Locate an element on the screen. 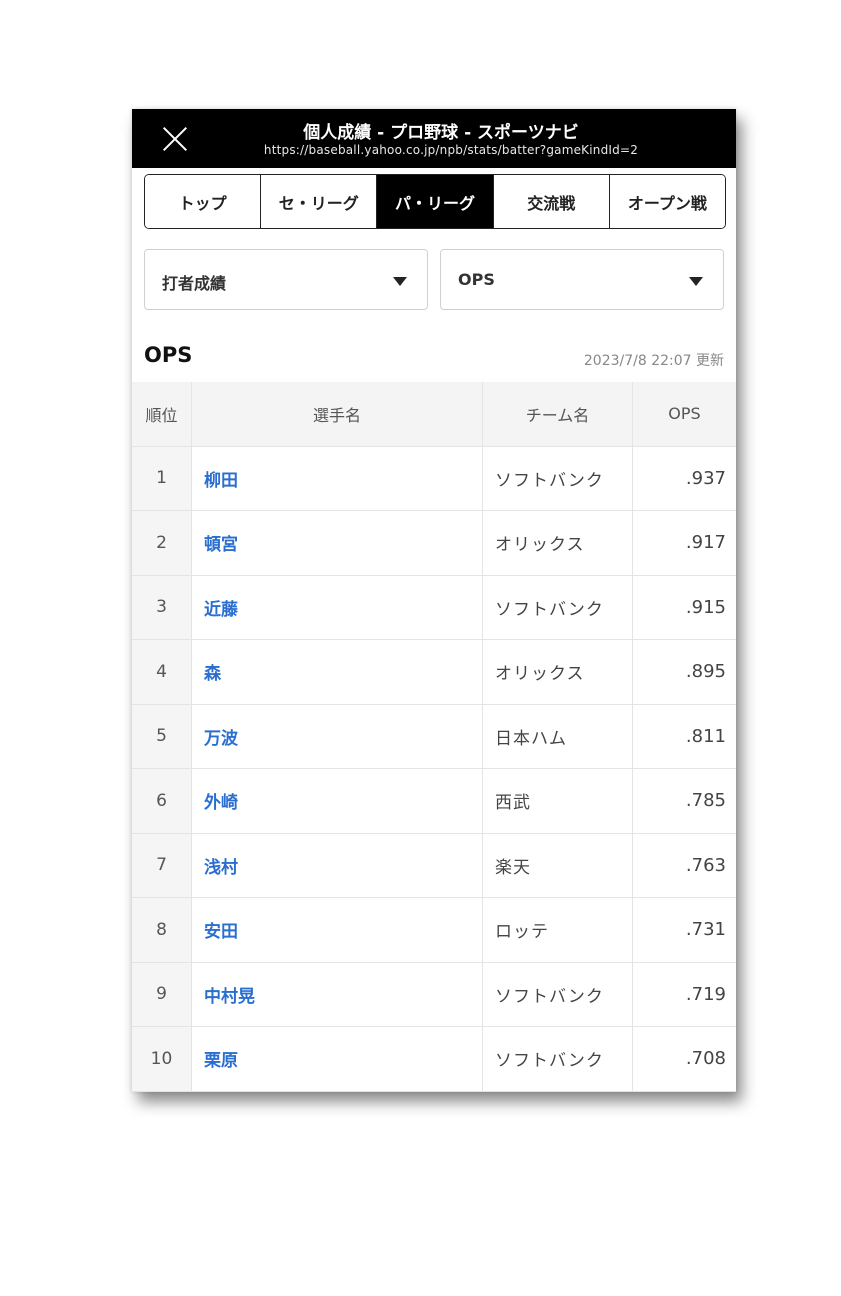  rank-cell: 8 is located at coordinates (162, 930).